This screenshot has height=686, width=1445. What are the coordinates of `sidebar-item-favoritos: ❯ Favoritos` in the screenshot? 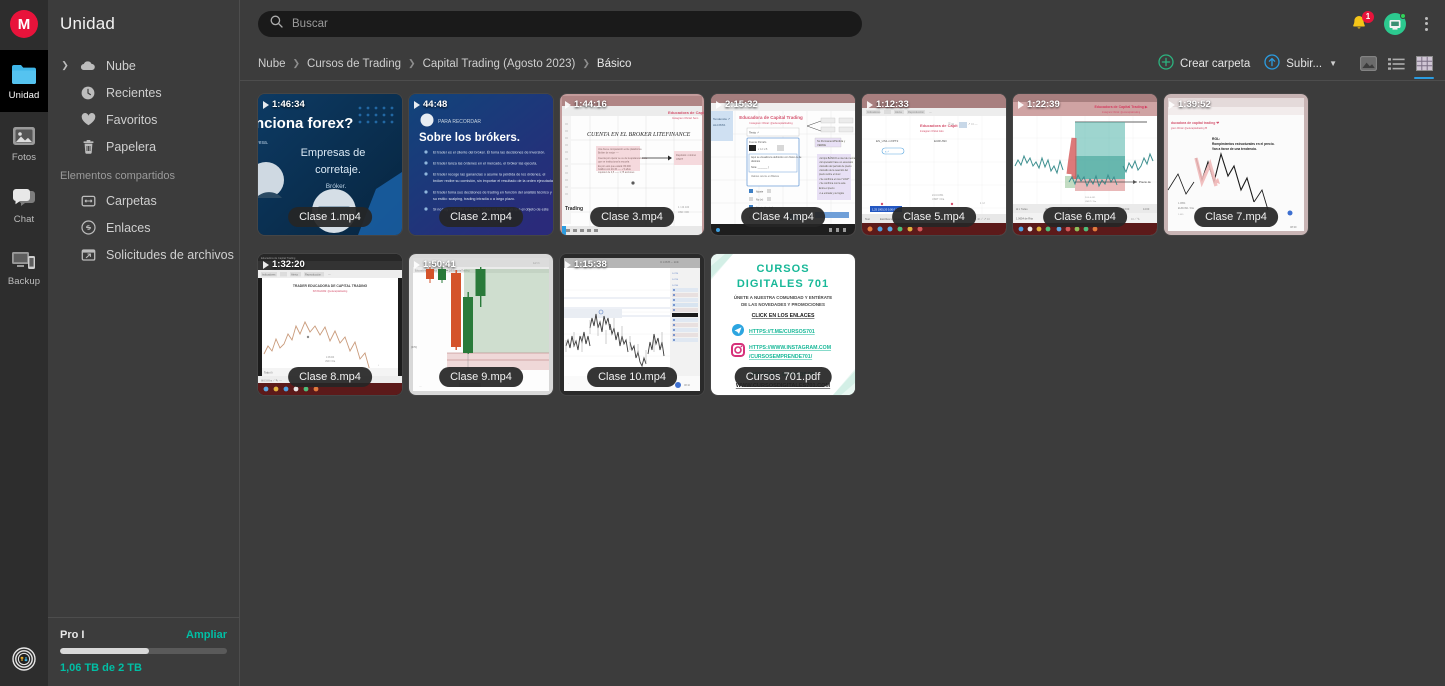 It's located at (143, 119).